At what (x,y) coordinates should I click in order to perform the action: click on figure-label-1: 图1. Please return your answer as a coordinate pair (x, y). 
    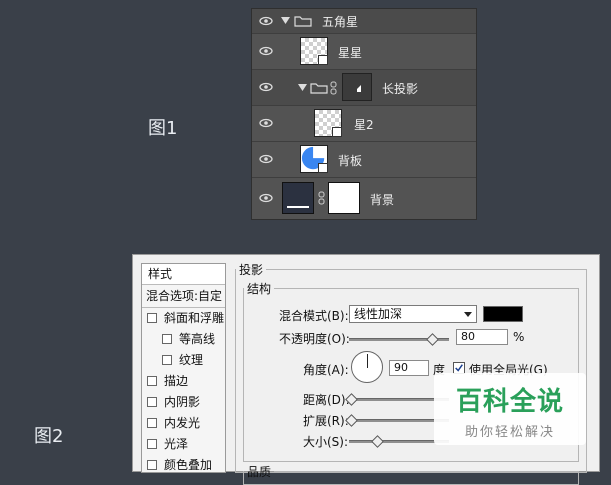
    Looking at the image, I should click on (163, 128).